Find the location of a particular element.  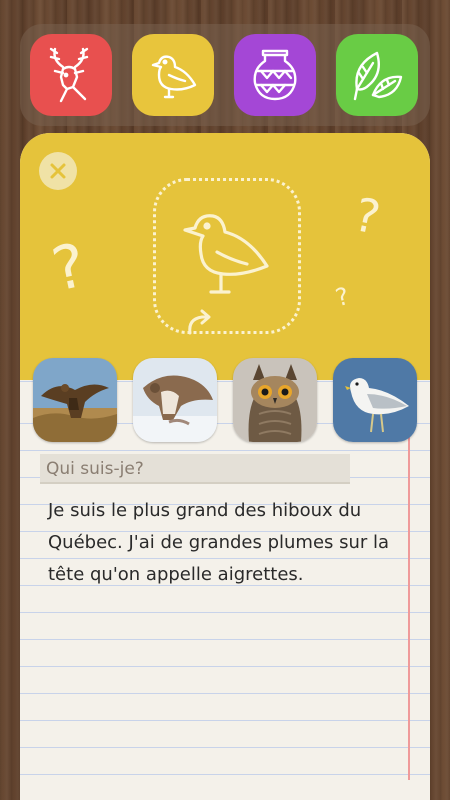

category-artifacts-button is located at coordinates (275, 75).